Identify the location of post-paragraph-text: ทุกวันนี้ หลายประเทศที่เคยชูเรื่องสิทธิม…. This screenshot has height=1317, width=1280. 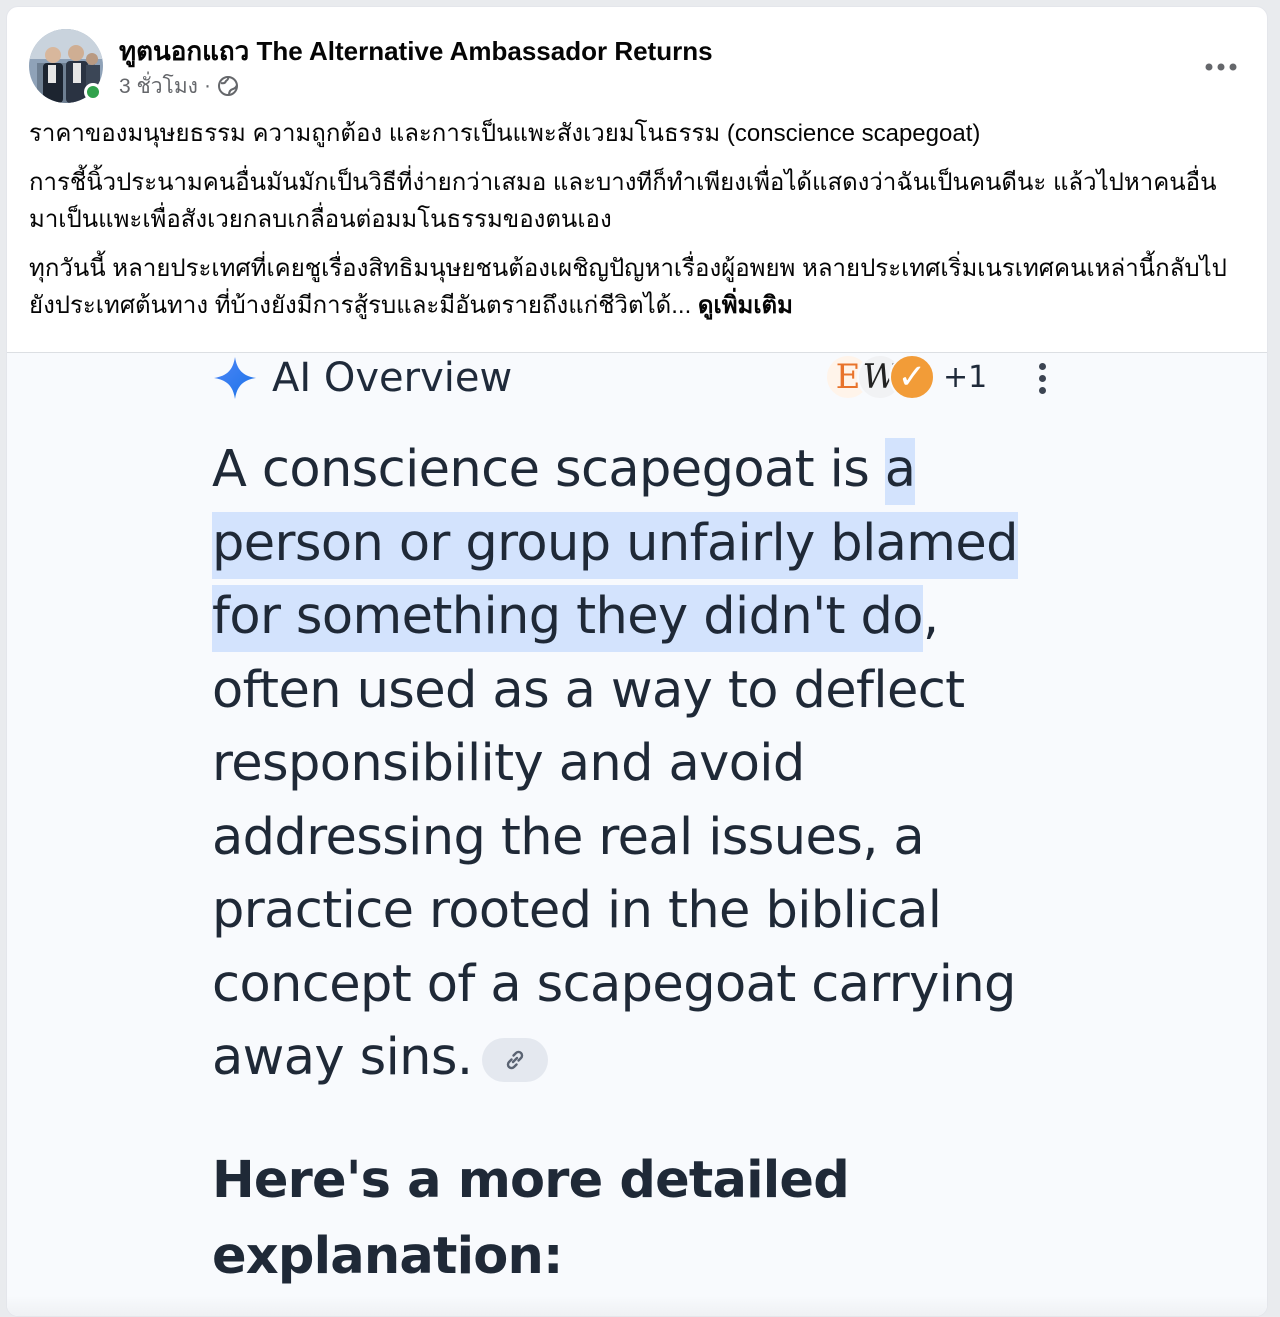
(628, 287).